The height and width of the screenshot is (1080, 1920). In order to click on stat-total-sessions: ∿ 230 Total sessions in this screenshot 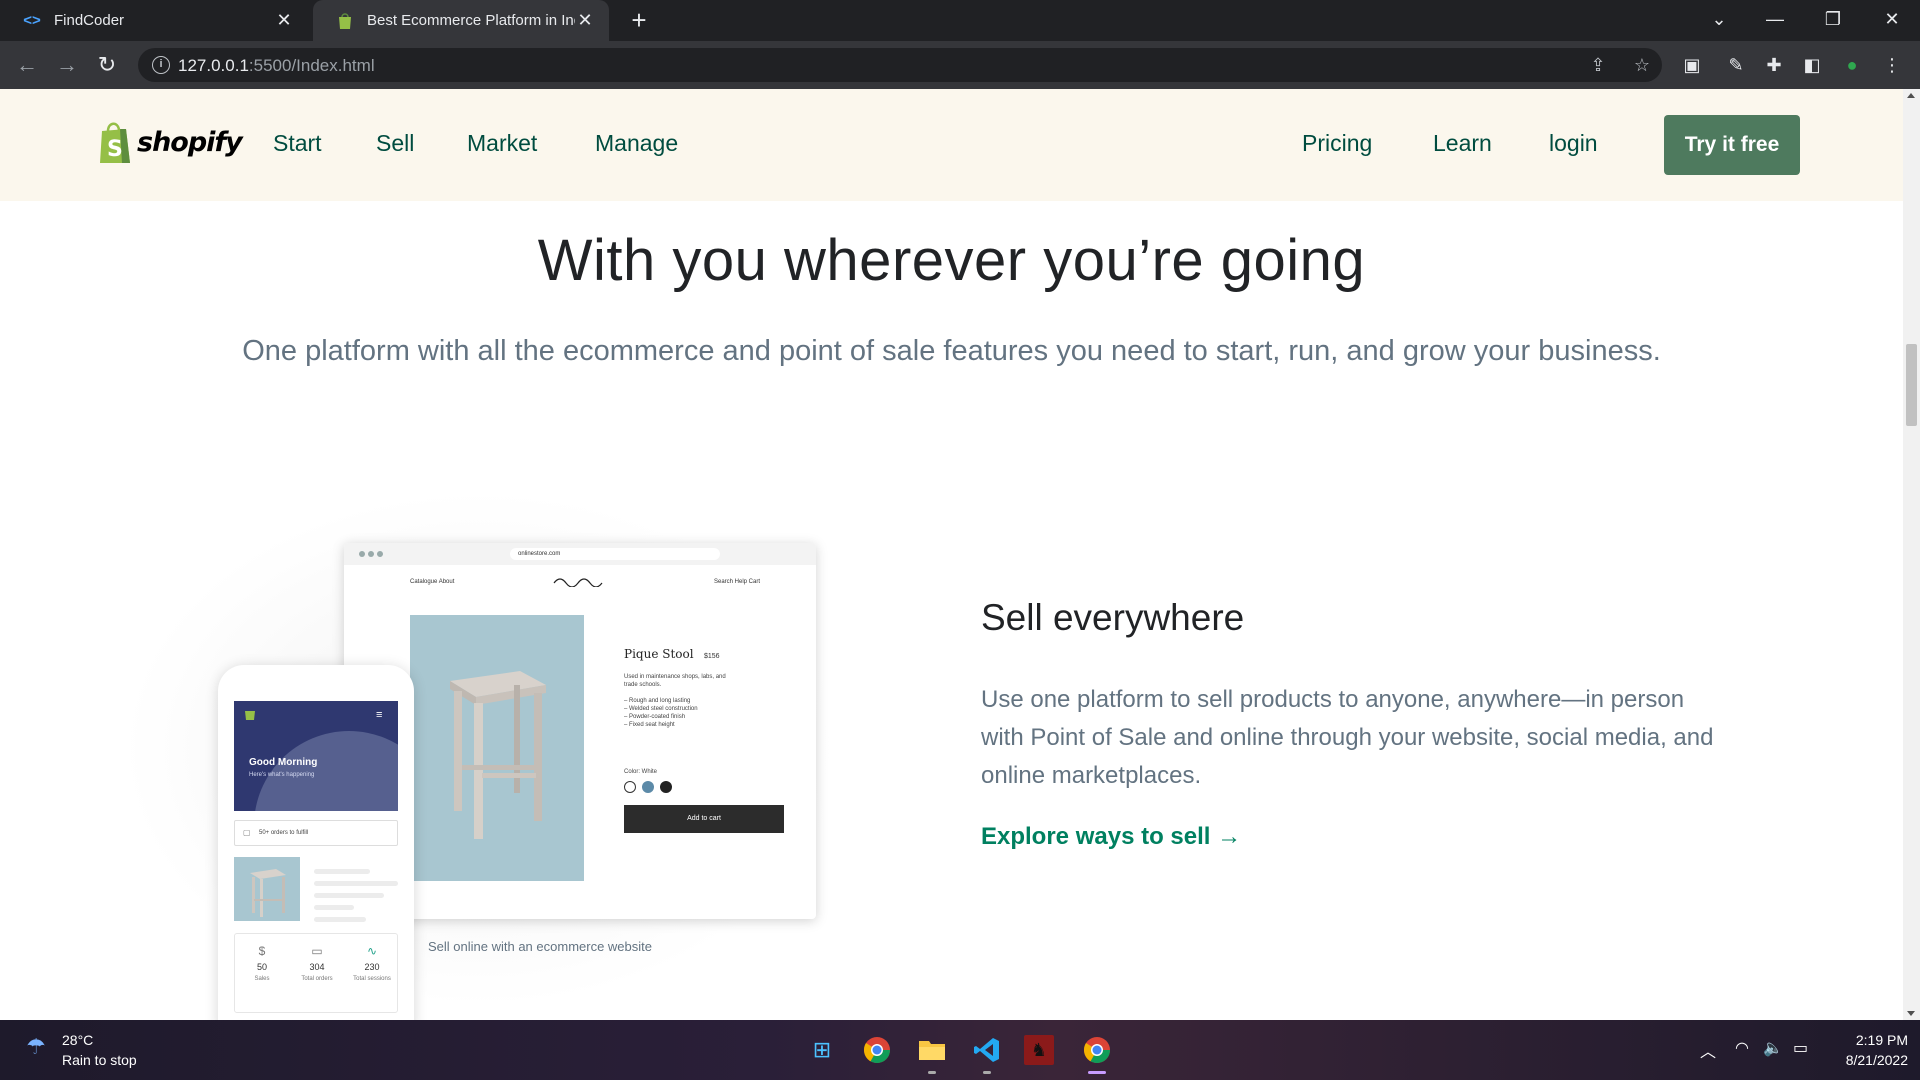, I will do `click(372, 963)`.